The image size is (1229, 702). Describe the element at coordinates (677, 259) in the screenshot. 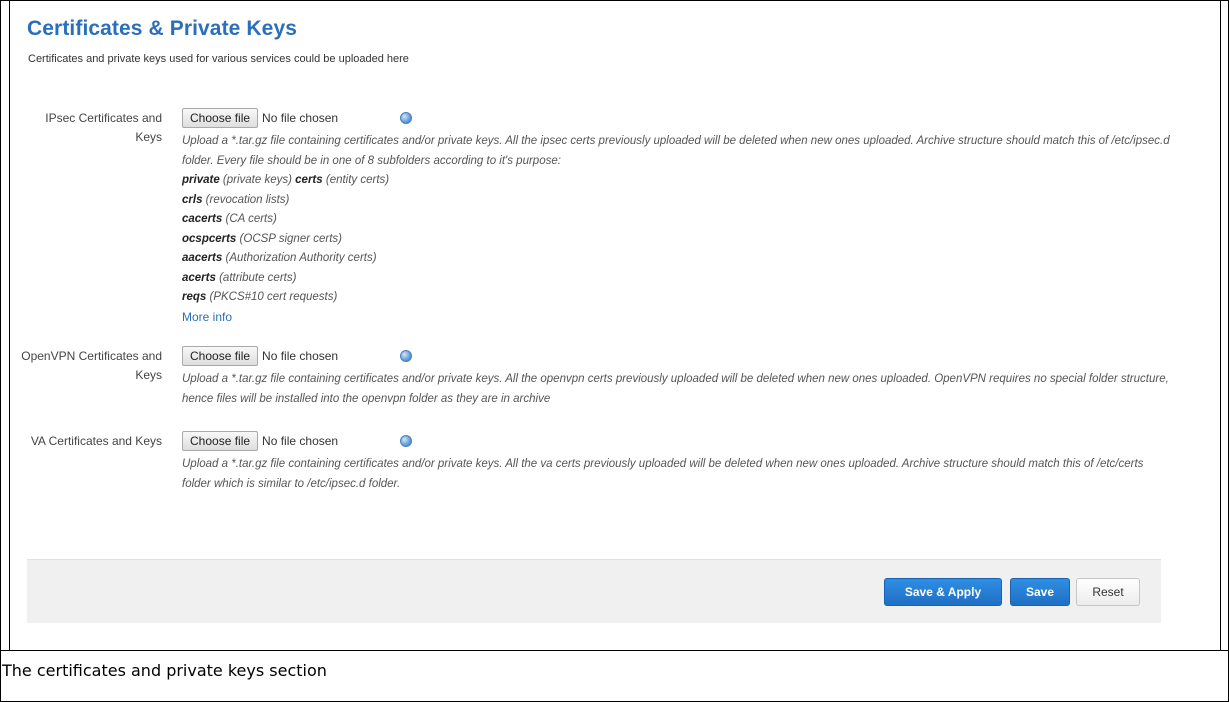

I see `ipsec-folder-line: aacerts (Authorization Authority certs)` at that location.